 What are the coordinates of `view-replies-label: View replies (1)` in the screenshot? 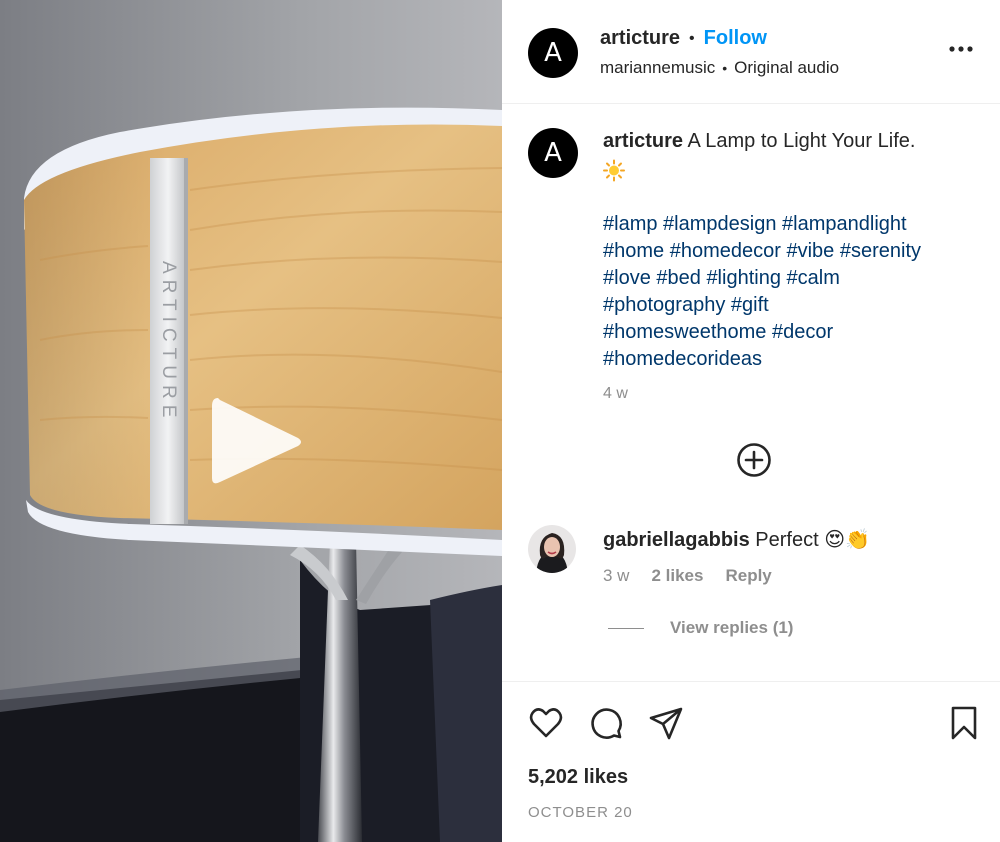 It's located at (732, 627).